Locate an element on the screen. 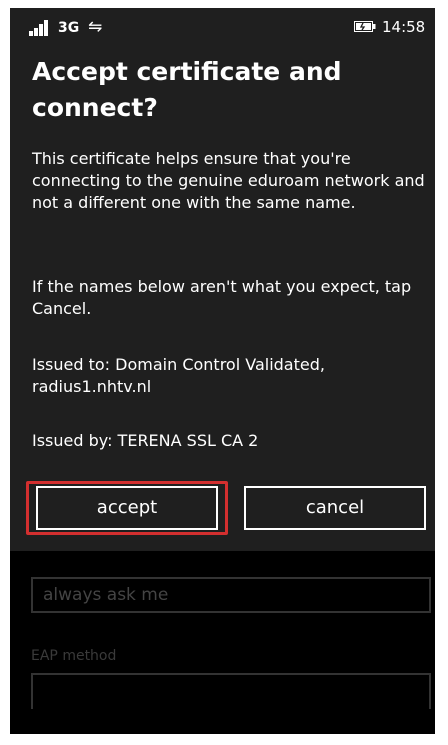 Image resolution: width=448 pixels, height=745 pixels. eap-method-field is located at coordinates (231, 691).